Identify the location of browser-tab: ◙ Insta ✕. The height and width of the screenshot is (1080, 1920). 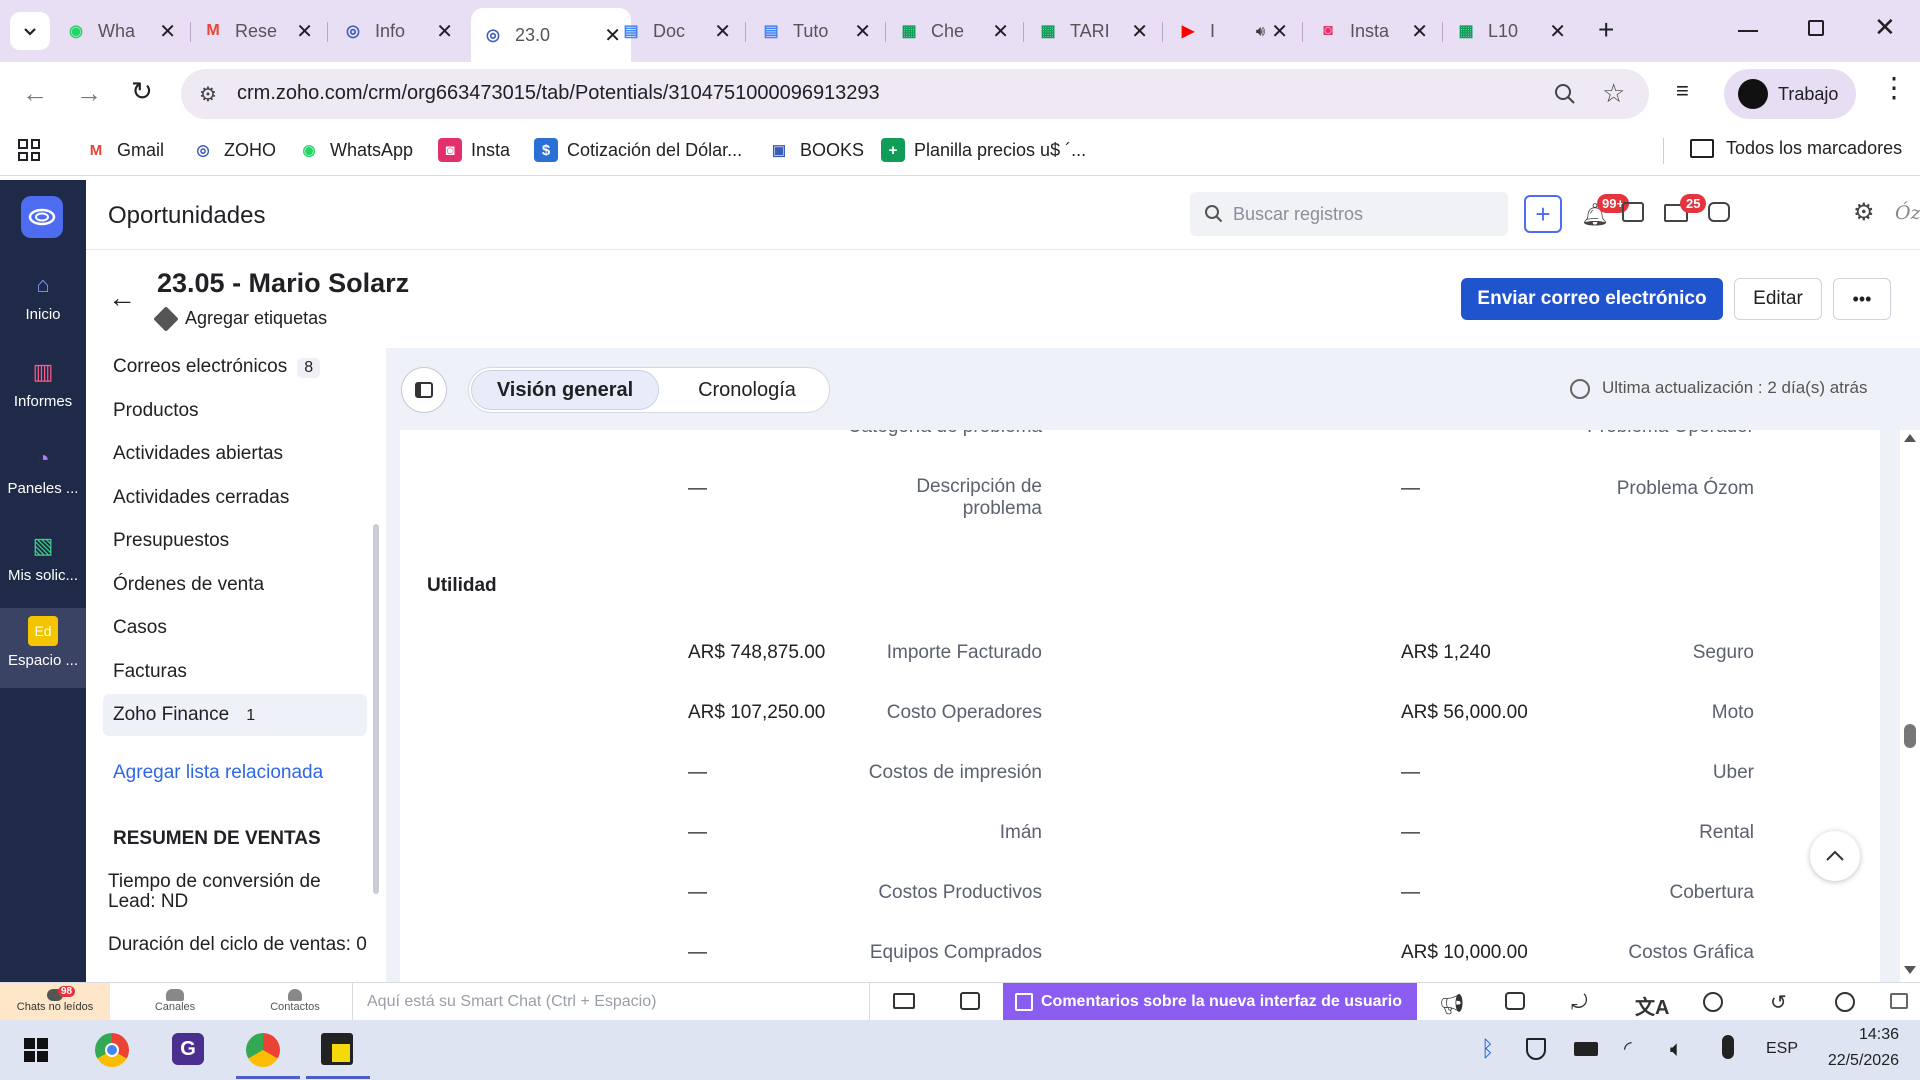
(1372, 31).